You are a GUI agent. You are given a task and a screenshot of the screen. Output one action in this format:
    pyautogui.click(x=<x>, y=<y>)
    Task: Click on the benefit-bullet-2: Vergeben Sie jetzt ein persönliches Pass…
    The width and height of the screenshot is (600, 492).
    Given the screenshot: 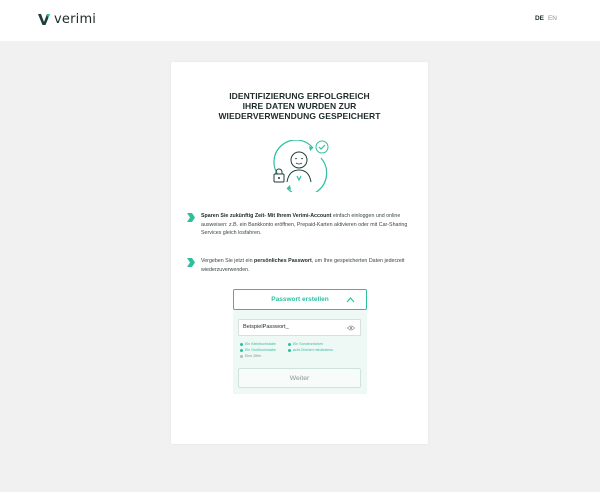 What is the action you would take?
    pyautogui.click(x=300, y=265)
    